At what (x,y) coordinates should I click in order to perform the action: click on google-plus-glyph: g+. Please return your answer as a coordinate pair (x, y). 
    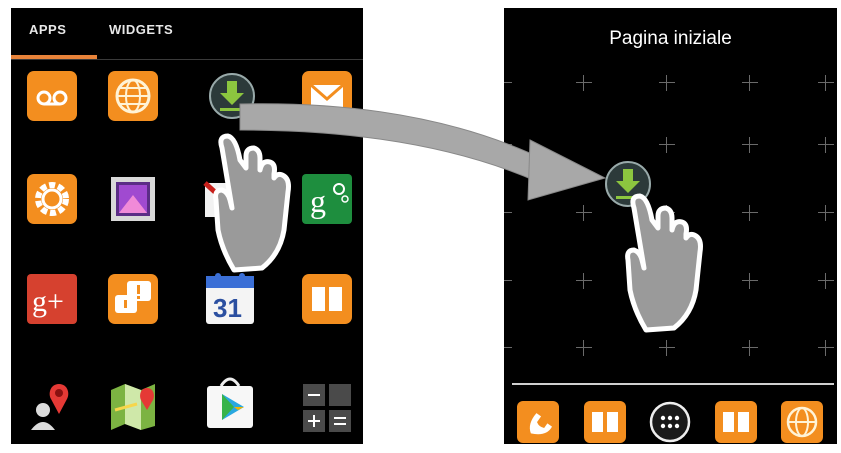
    Looking at the image, I should click on (48, 301).